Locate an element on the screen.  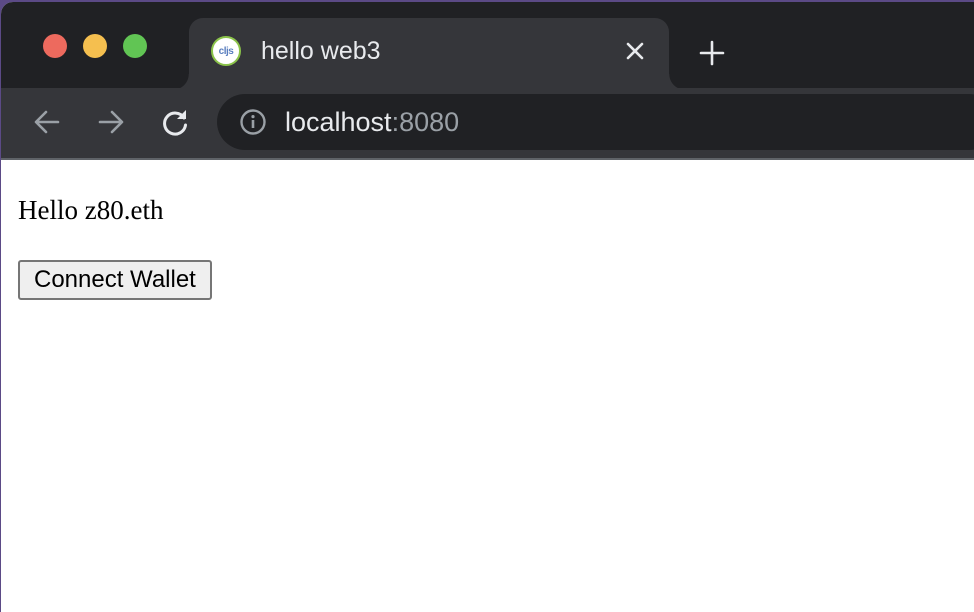
window-minimize-button is located at coordinates (95, 46).